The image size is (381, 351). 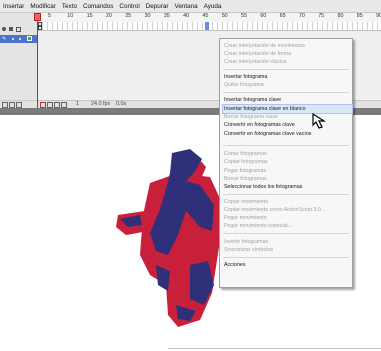 What do you see at coordinates (100, 104) in the screenshot?
I see `frame-rate: 24.0 fps` at bounding box center [100, 104].